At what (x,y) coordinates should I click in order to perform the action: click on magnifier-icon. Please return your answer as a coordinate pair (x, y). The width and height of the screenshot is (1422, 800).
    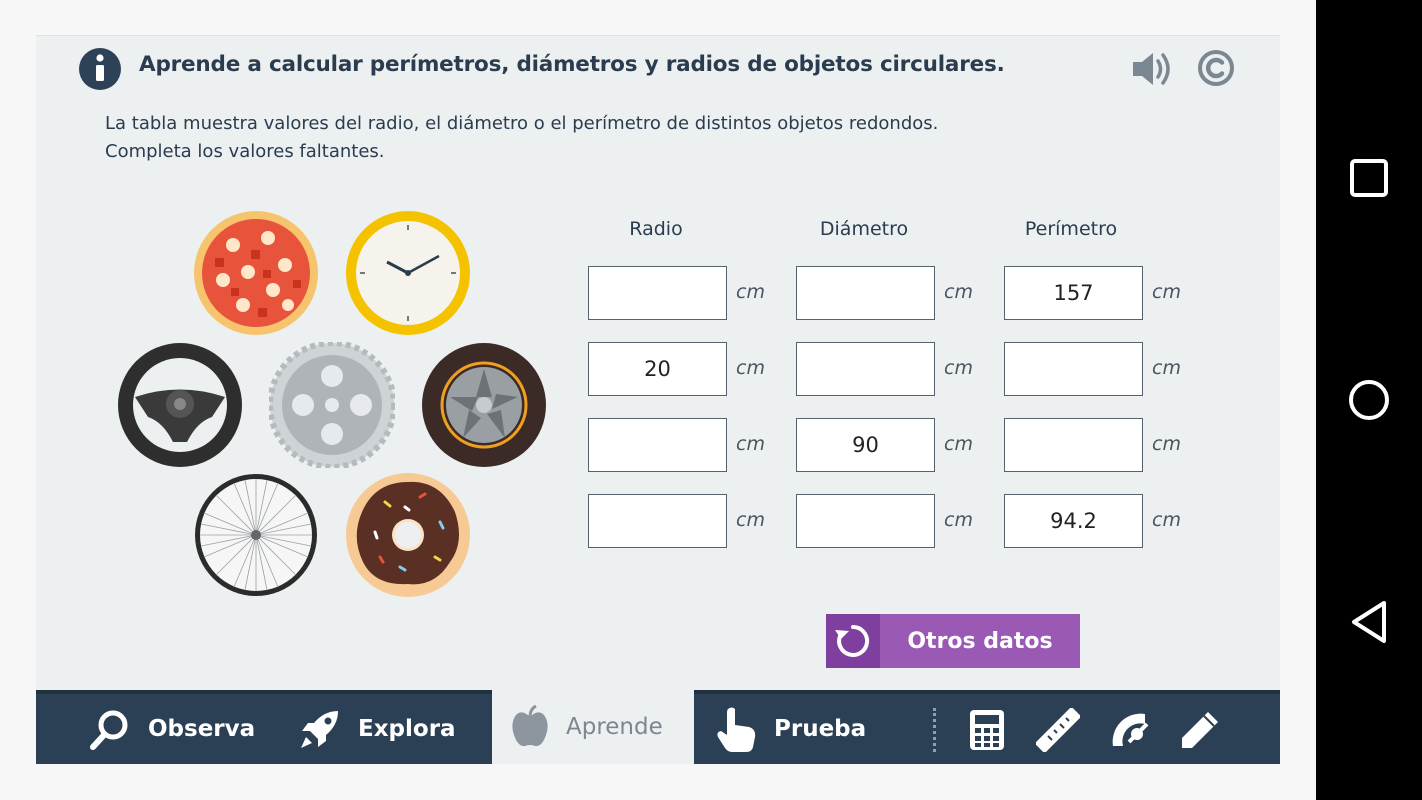
    Looking at the image, I should click on (109, 730).